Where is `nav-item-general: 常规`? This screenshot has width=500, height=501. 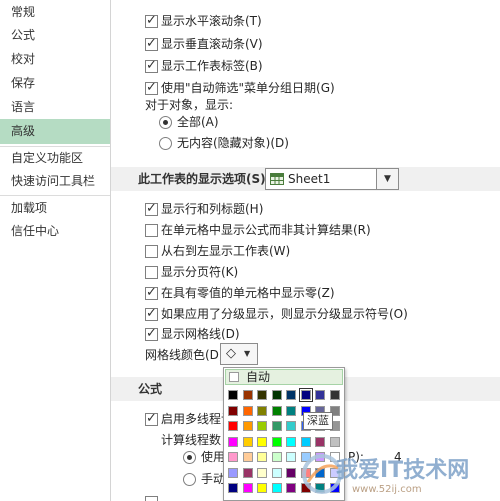 nav-item-general: 常规 is located at coordinates (55, 12).